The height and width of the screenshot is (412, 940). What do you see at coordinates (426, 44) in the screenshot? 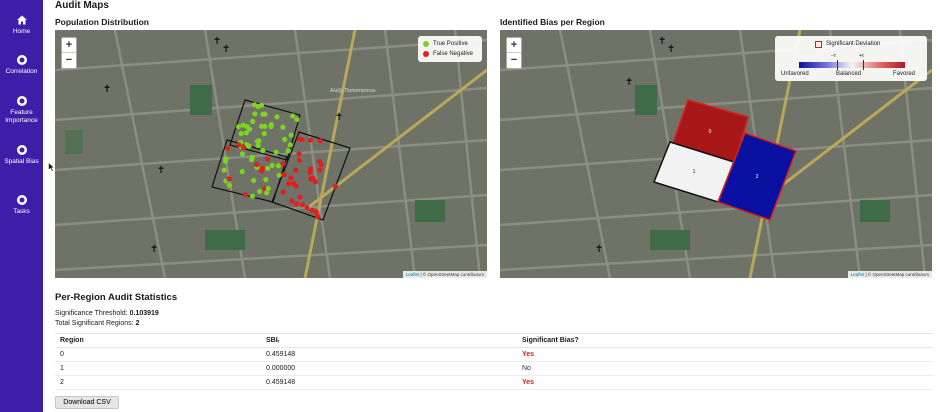
I see `true-positive-swatch` at bounding box center [426, 44].